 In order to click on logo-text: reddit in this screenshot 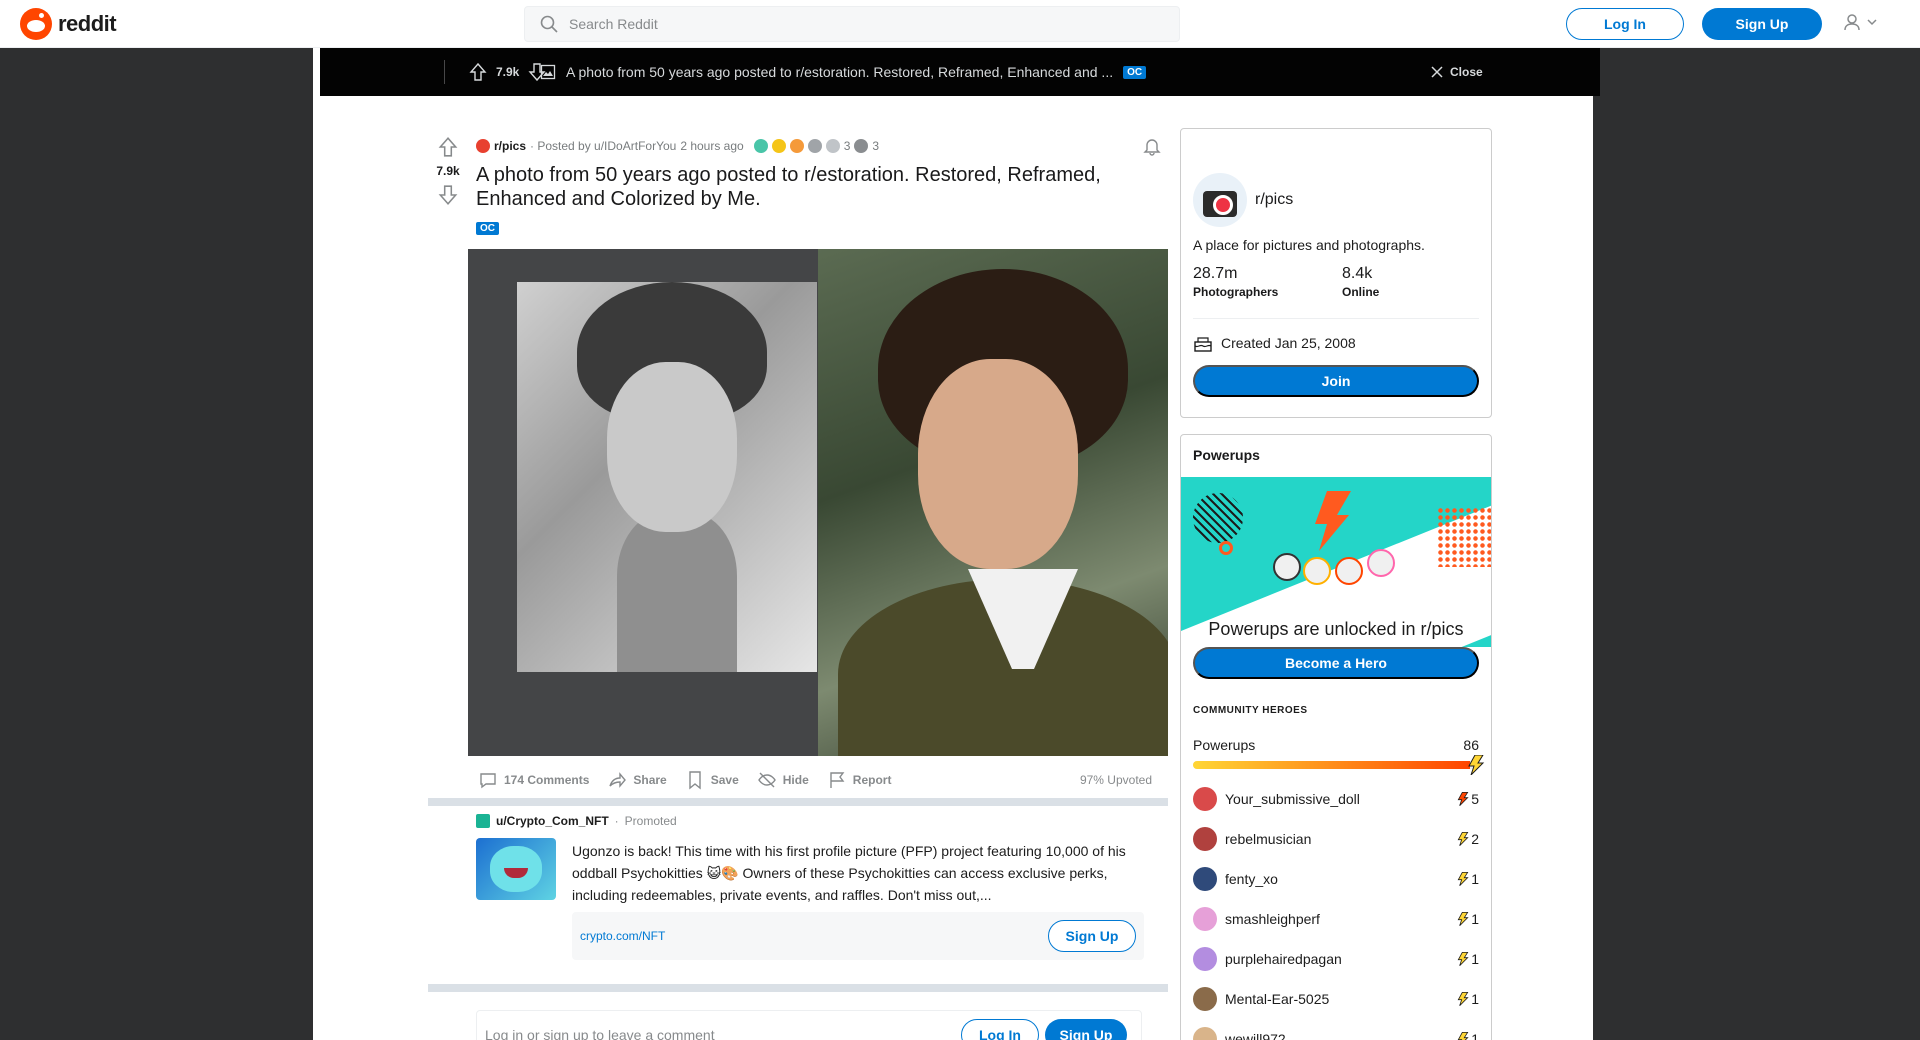, I will do `click(87, 23)`.